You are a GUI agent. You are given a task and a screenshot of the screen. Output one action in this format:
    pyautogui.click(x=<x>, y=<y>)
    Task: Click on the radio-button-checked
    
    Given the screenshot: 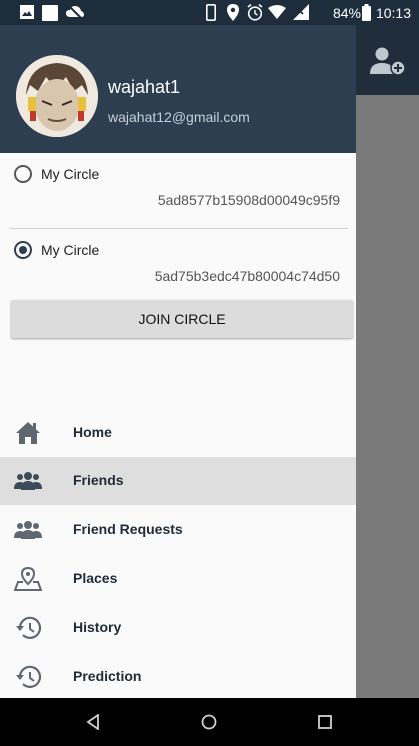 What is the action you would take?
    pyautogui.click(x=23, y=250)
    